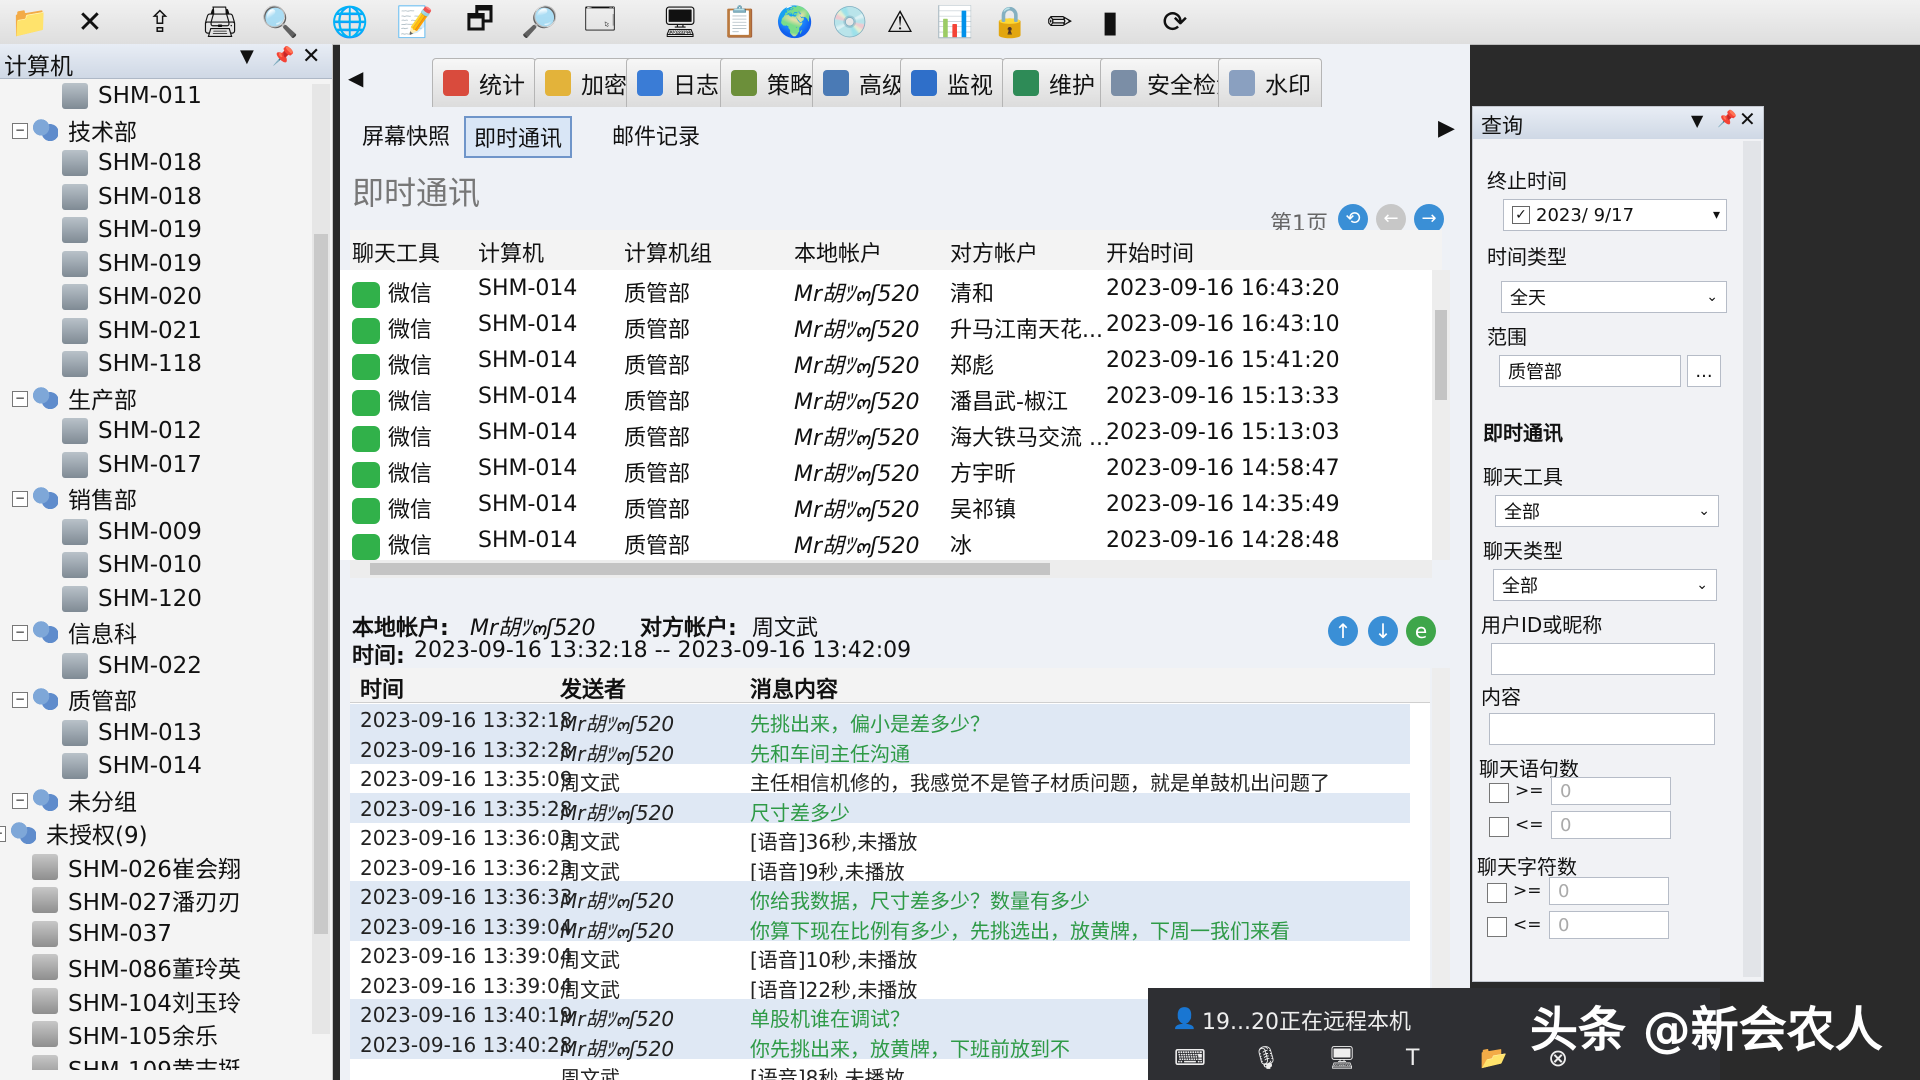 This screenshot has width=1920, height=1080. I want to click on folder-icon: 📁, so click(30, 22).